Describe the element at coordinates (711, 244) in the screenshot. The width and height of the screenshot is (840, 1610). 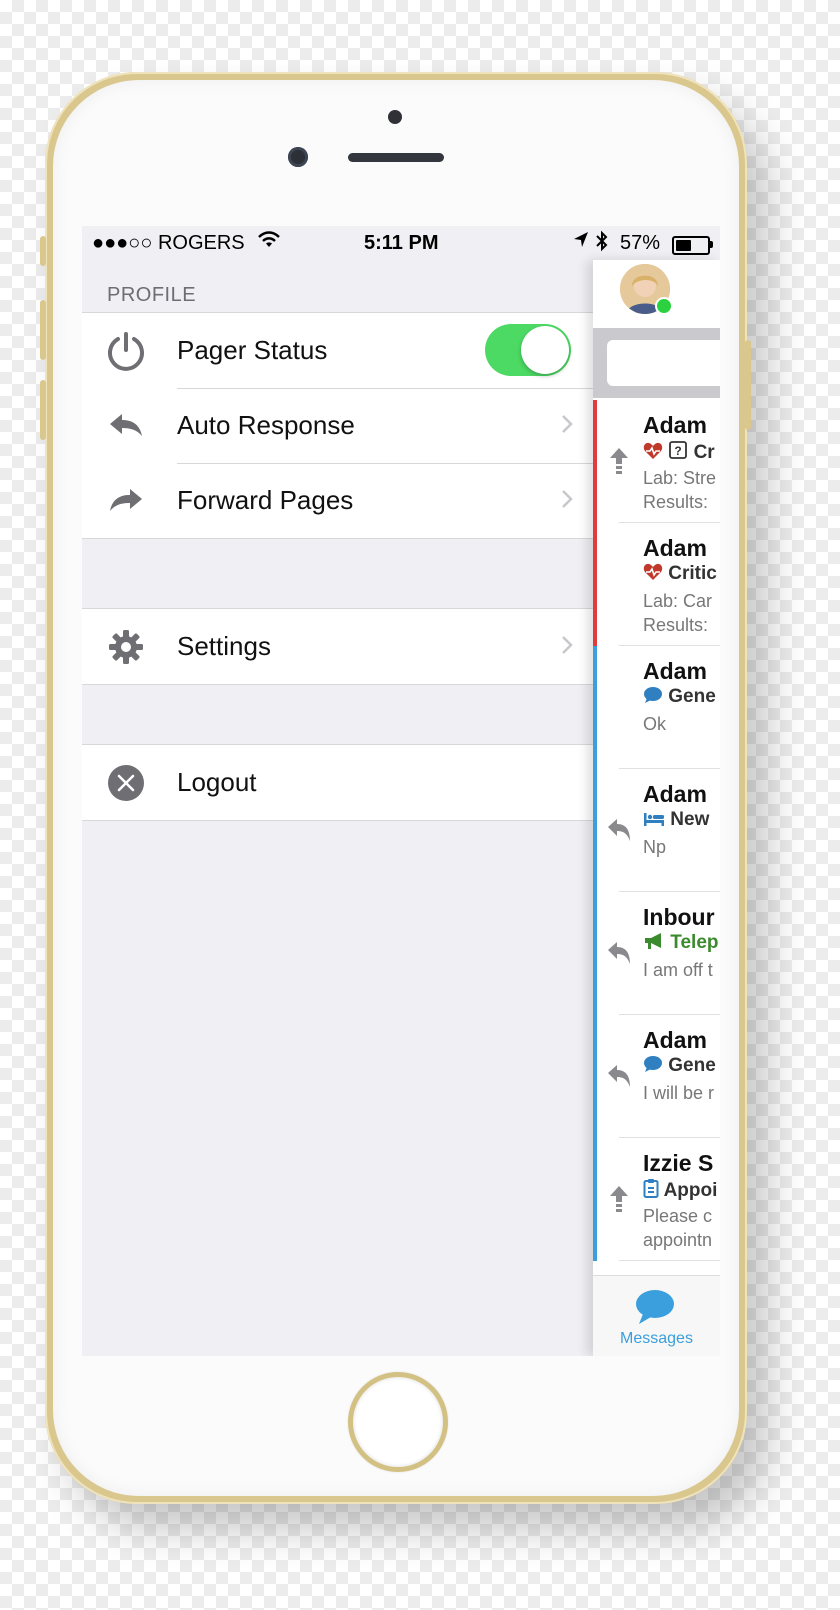
I see `battery-tip` at that location.